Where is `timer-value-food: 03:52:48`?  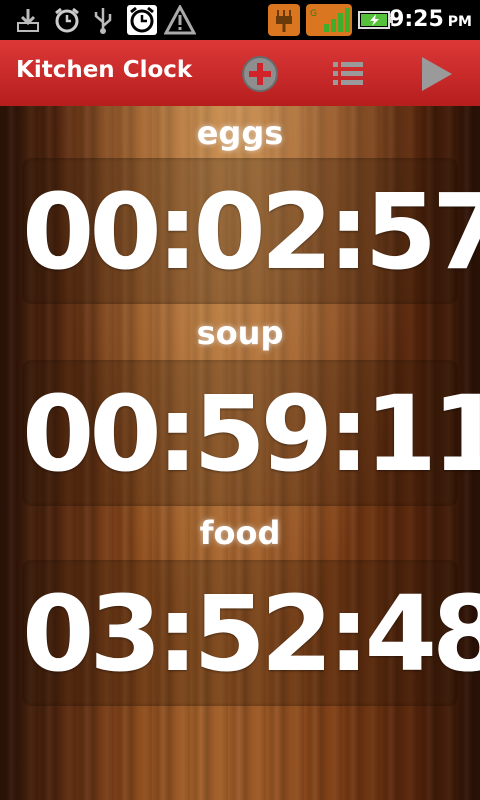 timer-value-food: 03:52:48 is located at coordinates (251, 634).